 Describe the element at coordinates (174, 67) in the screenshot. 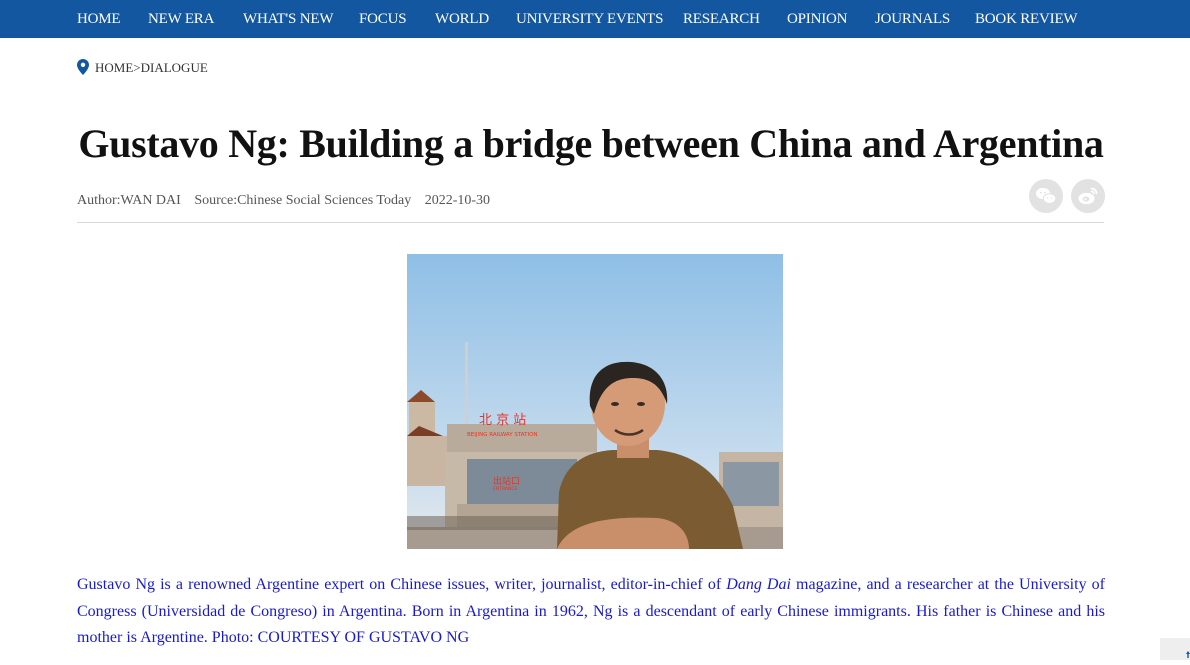

I see `breadcrumb-current-link: DIALOGUE` at that location.